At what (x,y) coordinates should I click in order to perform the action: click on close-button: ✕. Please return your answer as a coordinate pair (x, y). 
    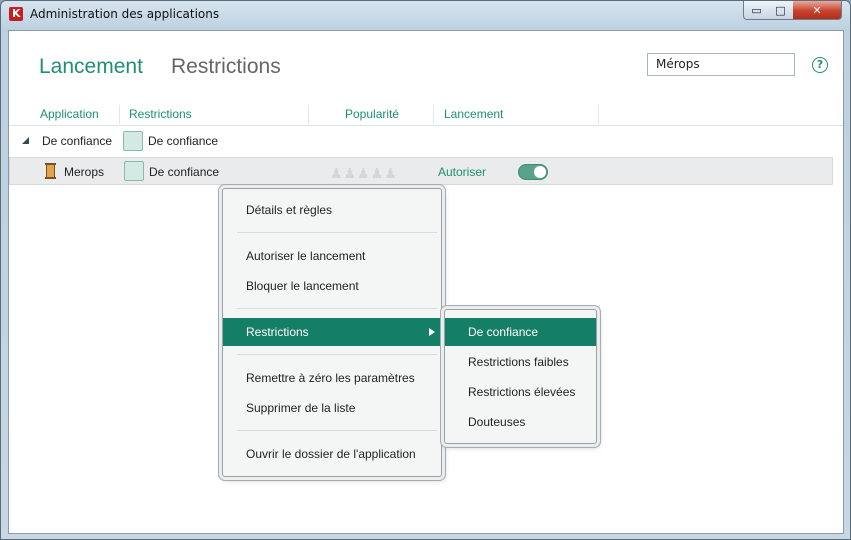
    Looking at the image, I should click on (817, 10).